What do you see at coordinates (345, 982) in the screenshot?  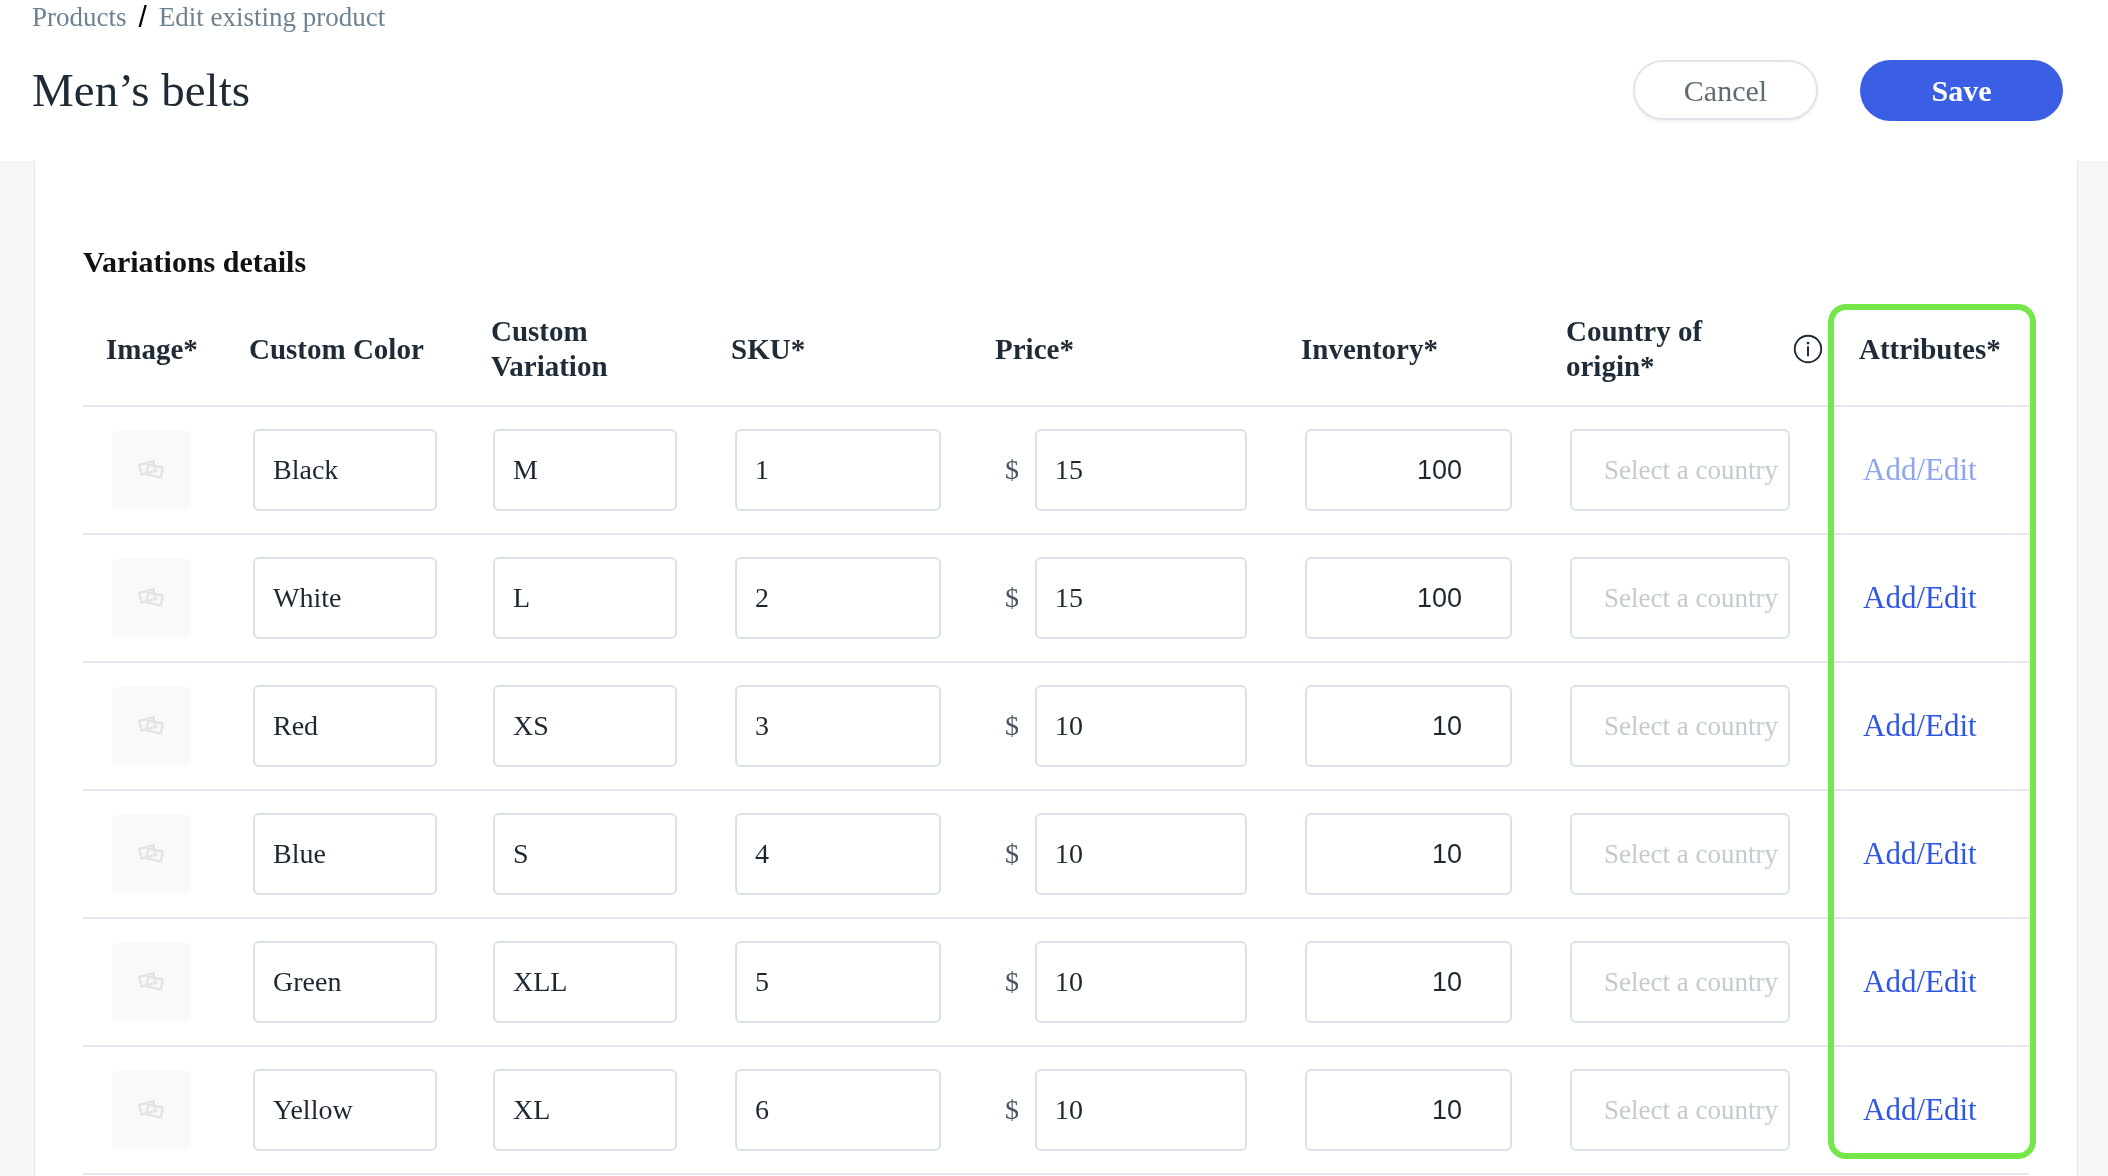 I see `color-field: Green` at bounding box center [345, 982].